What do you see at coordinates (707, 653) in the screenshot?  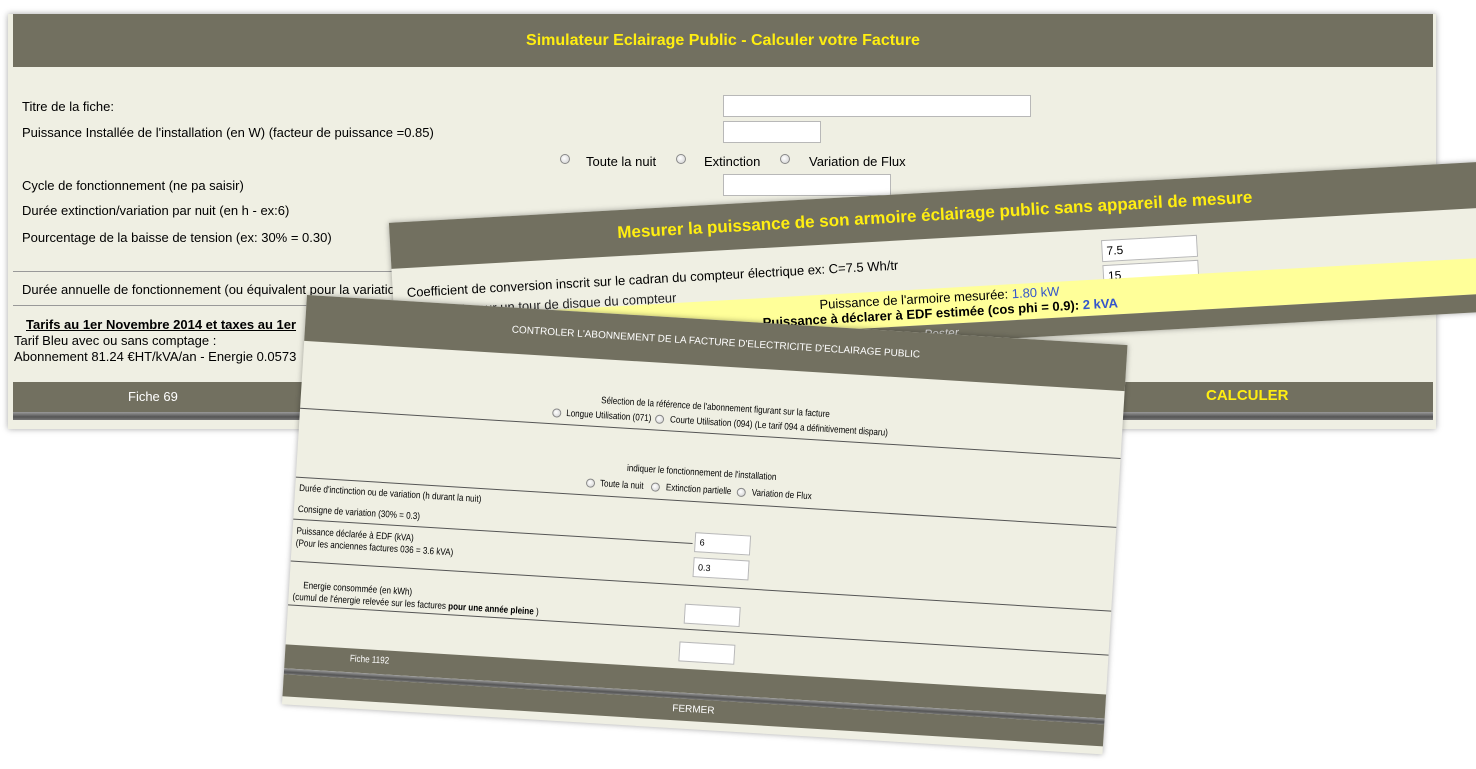 I see `energie-input` at bounding box center [707, 653].